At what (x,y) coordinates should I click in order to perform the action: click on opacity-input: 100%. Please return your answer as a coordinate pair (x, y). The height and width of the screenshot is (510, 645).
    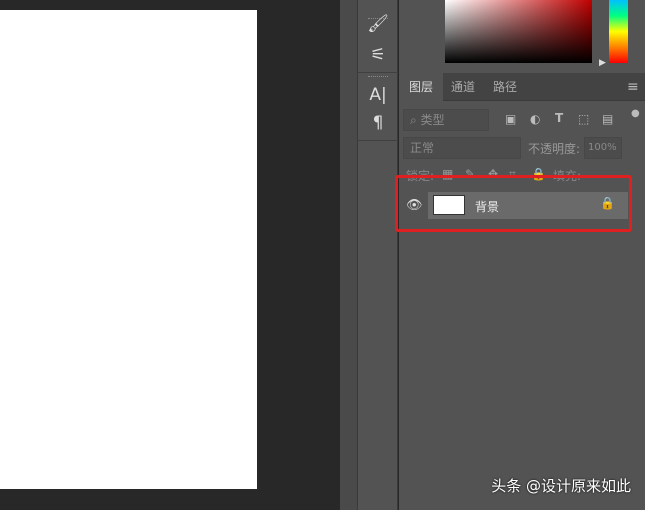
    Looking at the image, I should click on (603, 148).